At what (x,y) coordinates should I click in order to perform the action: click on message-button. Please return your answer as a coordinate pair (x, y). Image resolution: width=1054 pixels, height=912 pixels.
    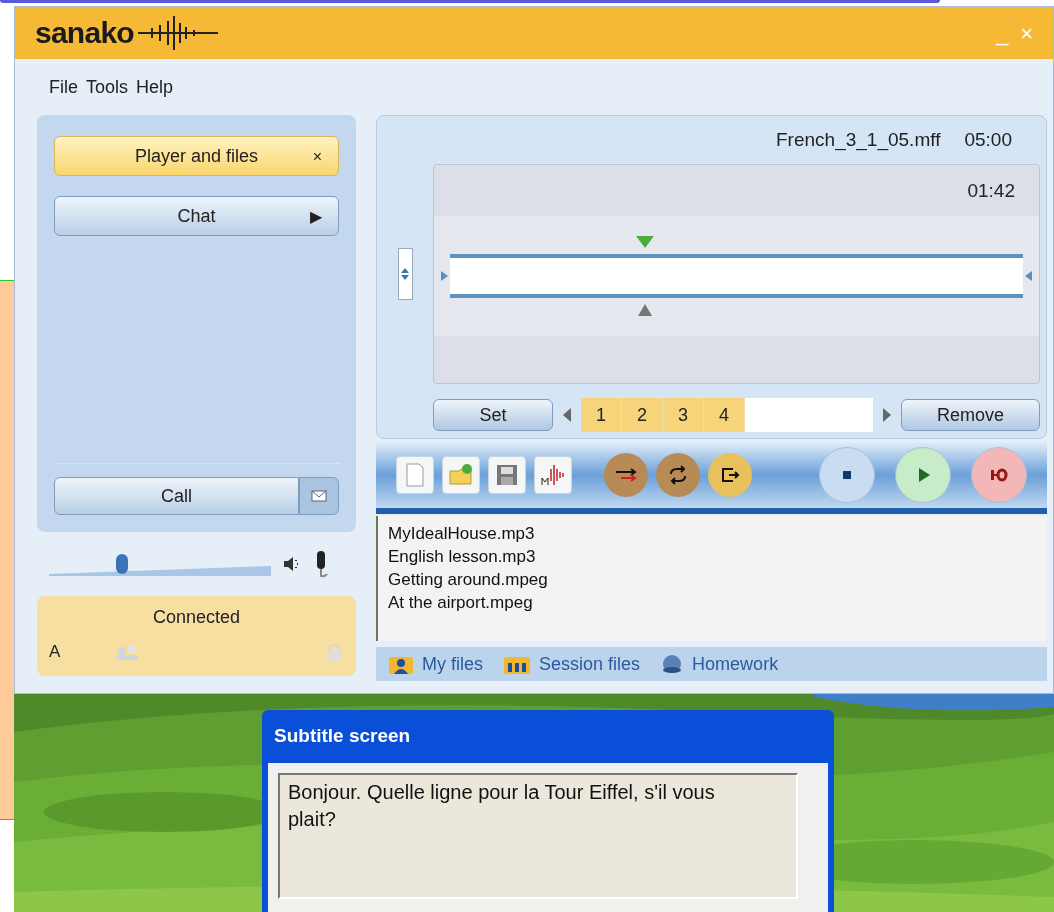
    Looking at the image, I should click on (319, 496).